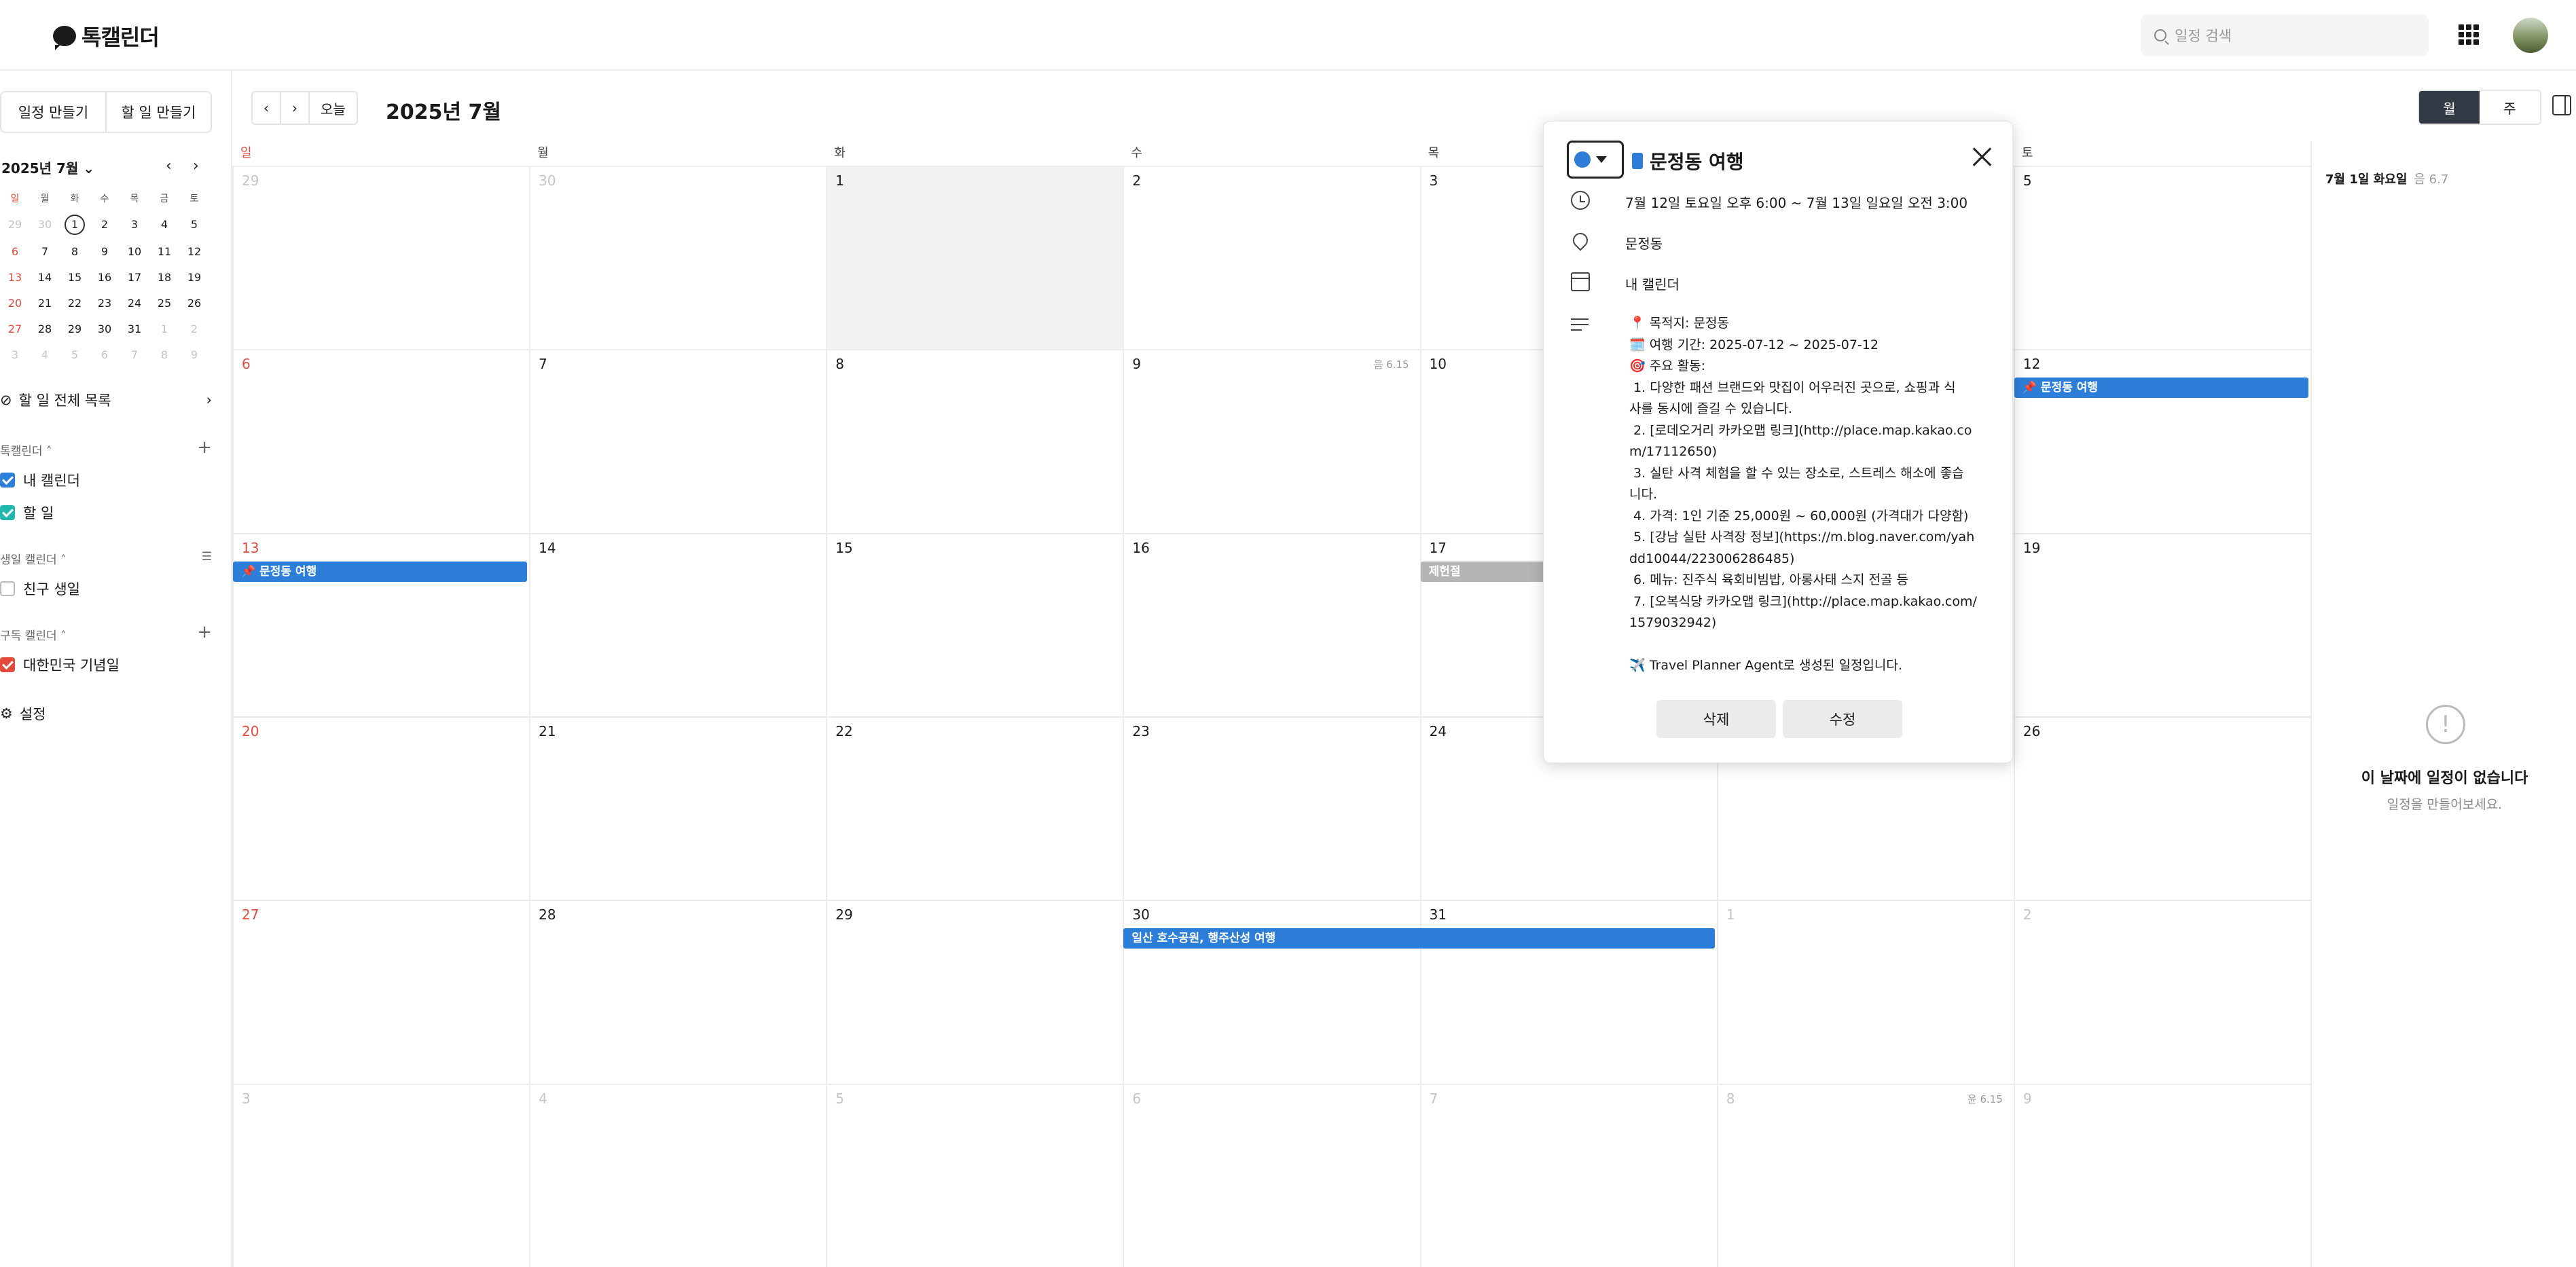 This screenshot has width=2576, height=1267. I want to click on day-cell: 14, so click(678, 624).